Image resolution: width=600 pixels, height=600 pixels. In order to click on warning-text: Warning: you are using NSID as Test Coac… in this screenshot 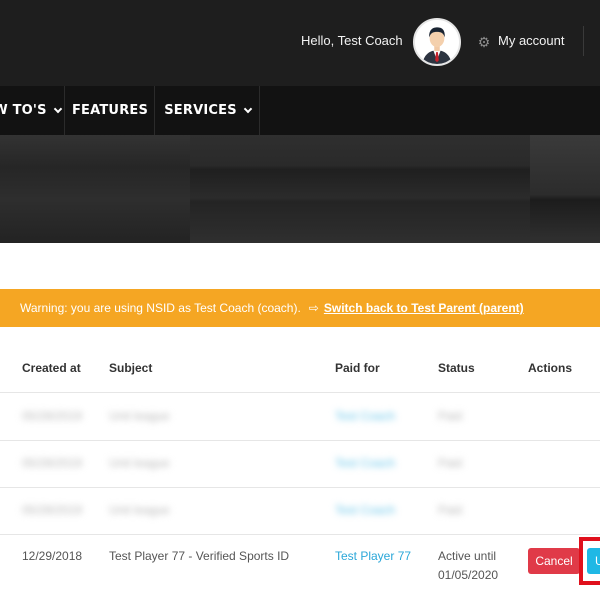, I will do `click(160, 308)`.